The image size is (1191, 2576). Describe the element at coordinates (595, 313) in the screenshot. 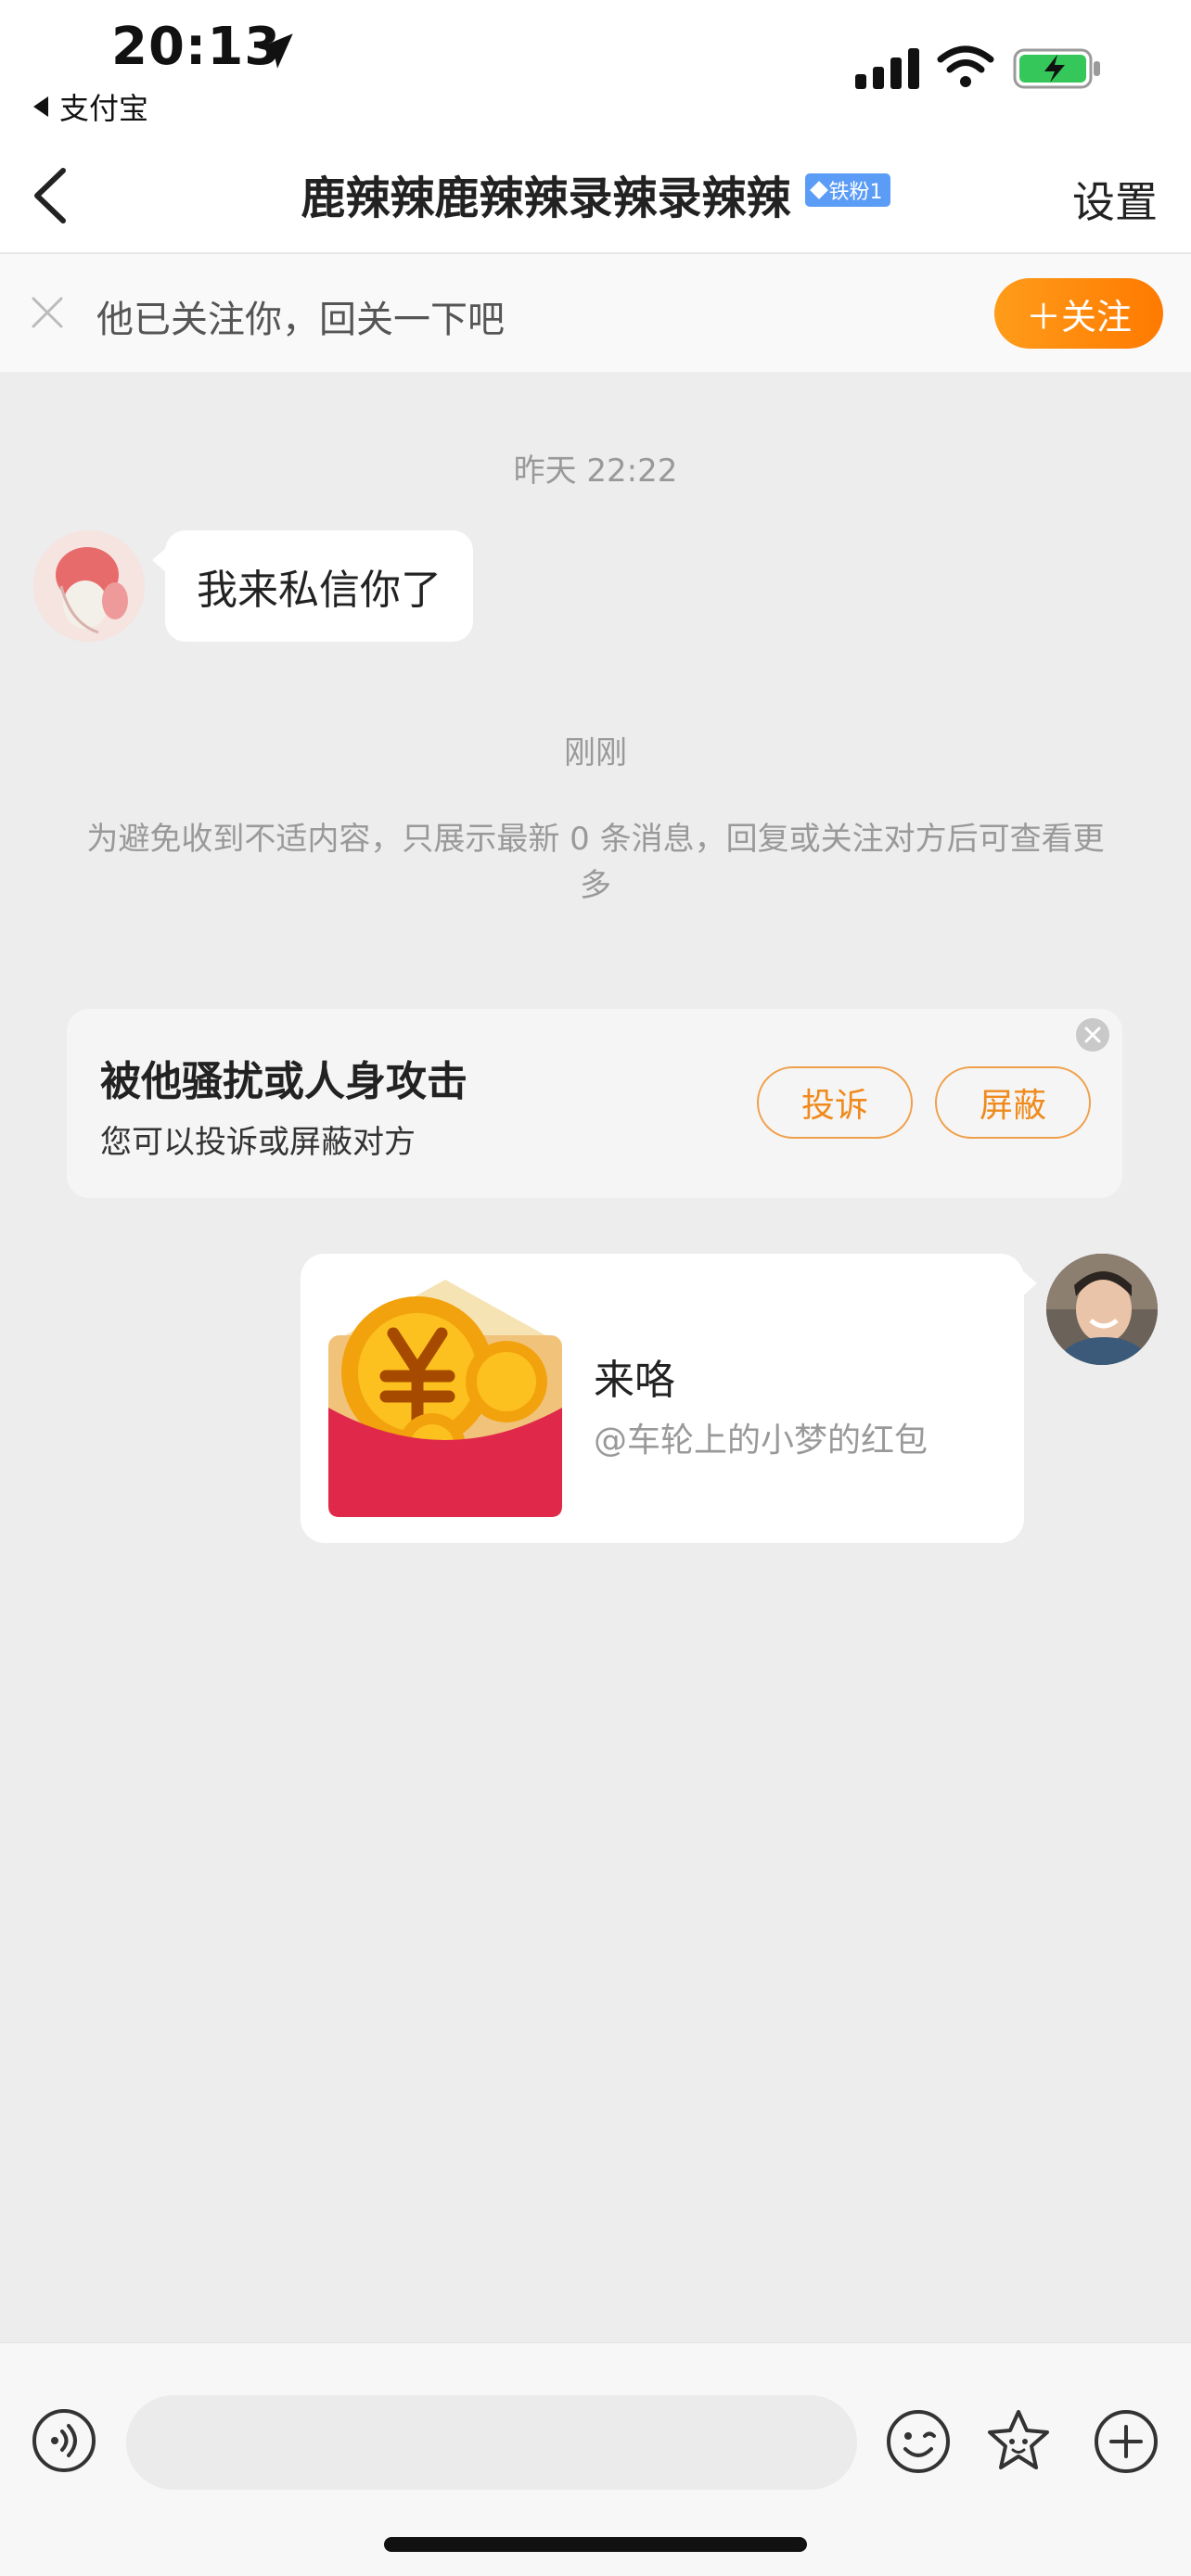

I see `follow-back-banner: 他已关注你，回关一下吧 ＋关注` at that location.